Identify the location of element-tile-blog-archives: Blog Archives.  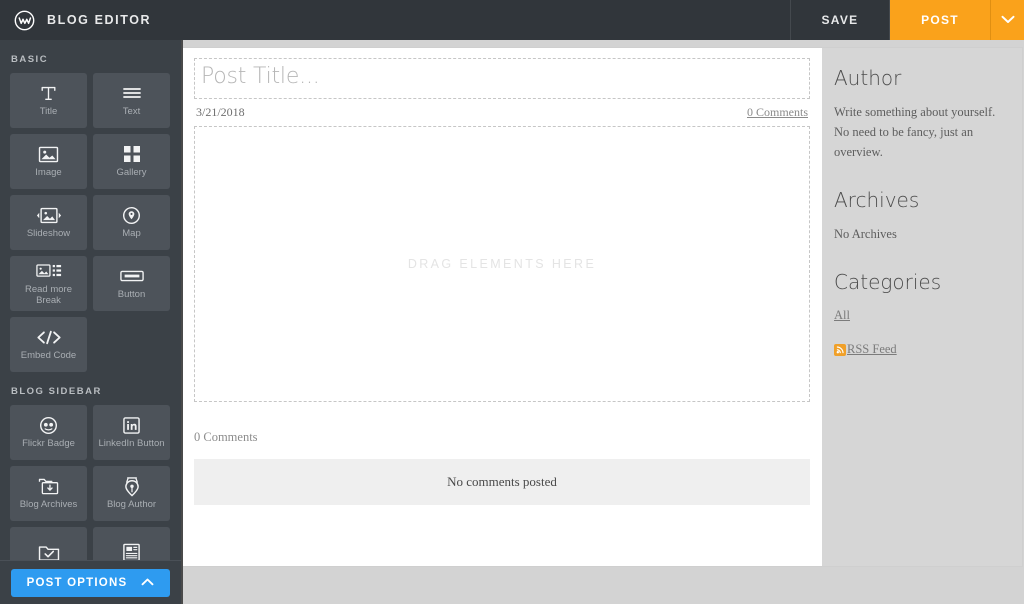
(48, 493).